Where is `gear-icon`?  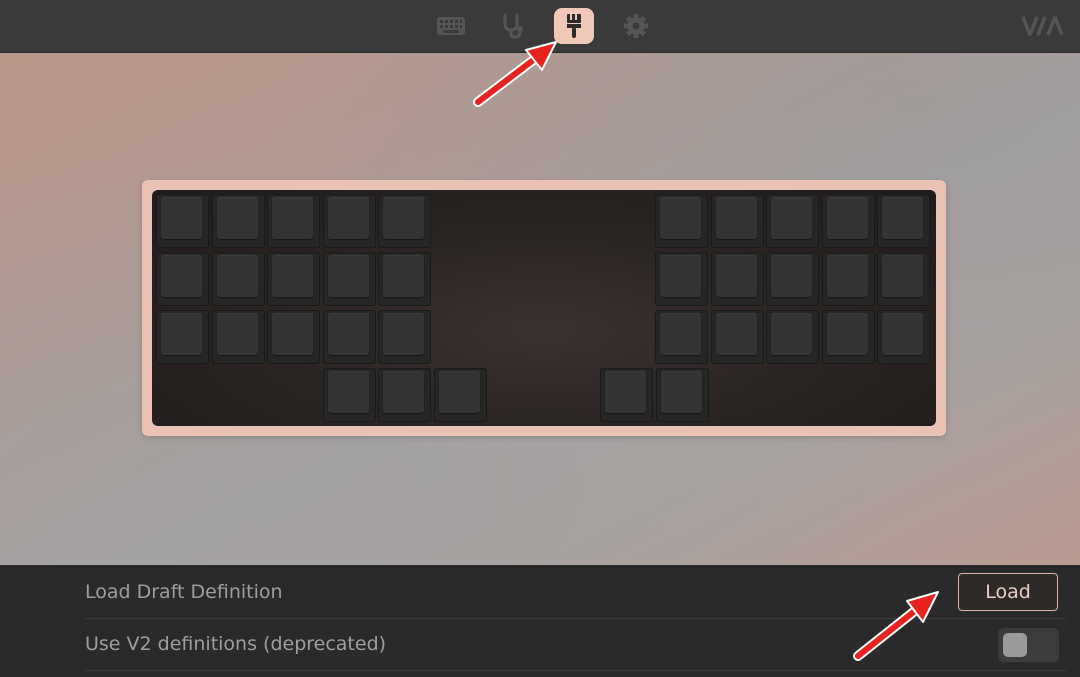 gear-icon is located at coordinates (636, 26).